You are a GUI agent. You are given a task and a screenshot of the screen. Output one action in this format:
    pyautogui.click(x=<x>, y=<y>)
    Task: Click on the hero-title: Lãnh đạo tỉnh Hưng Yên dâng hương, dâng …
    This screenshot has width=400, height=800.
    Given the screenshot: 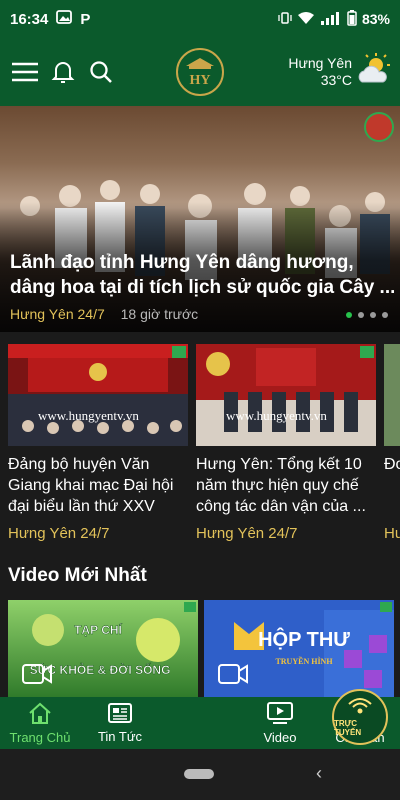 What is the action you would take?
    pyautogui.click(x=202, y=275)
    